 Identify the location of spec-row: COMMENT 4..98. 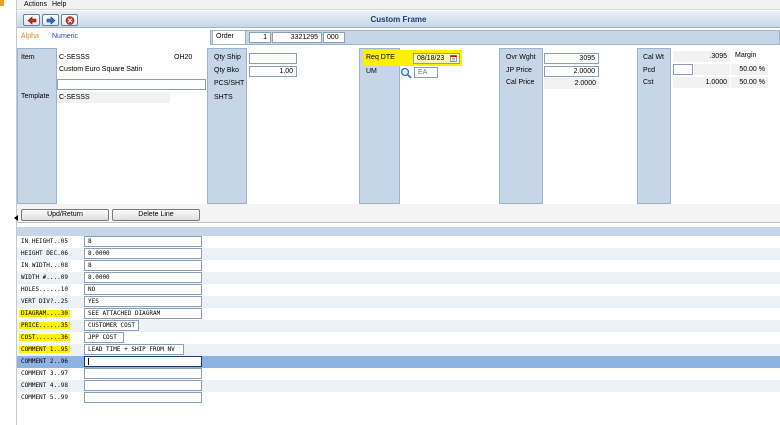
(398, 386).